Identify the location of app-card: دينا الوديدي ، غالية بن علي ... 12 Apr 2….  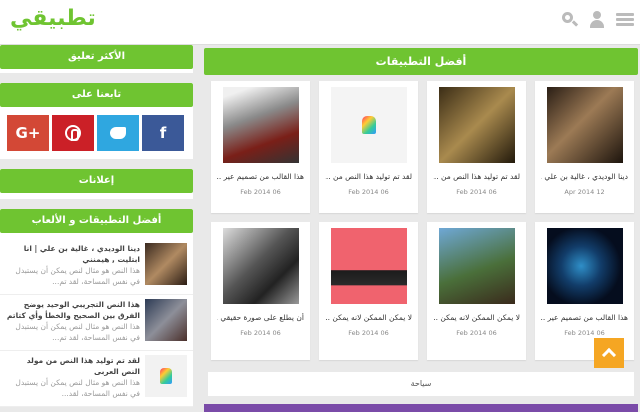
(584, 147).